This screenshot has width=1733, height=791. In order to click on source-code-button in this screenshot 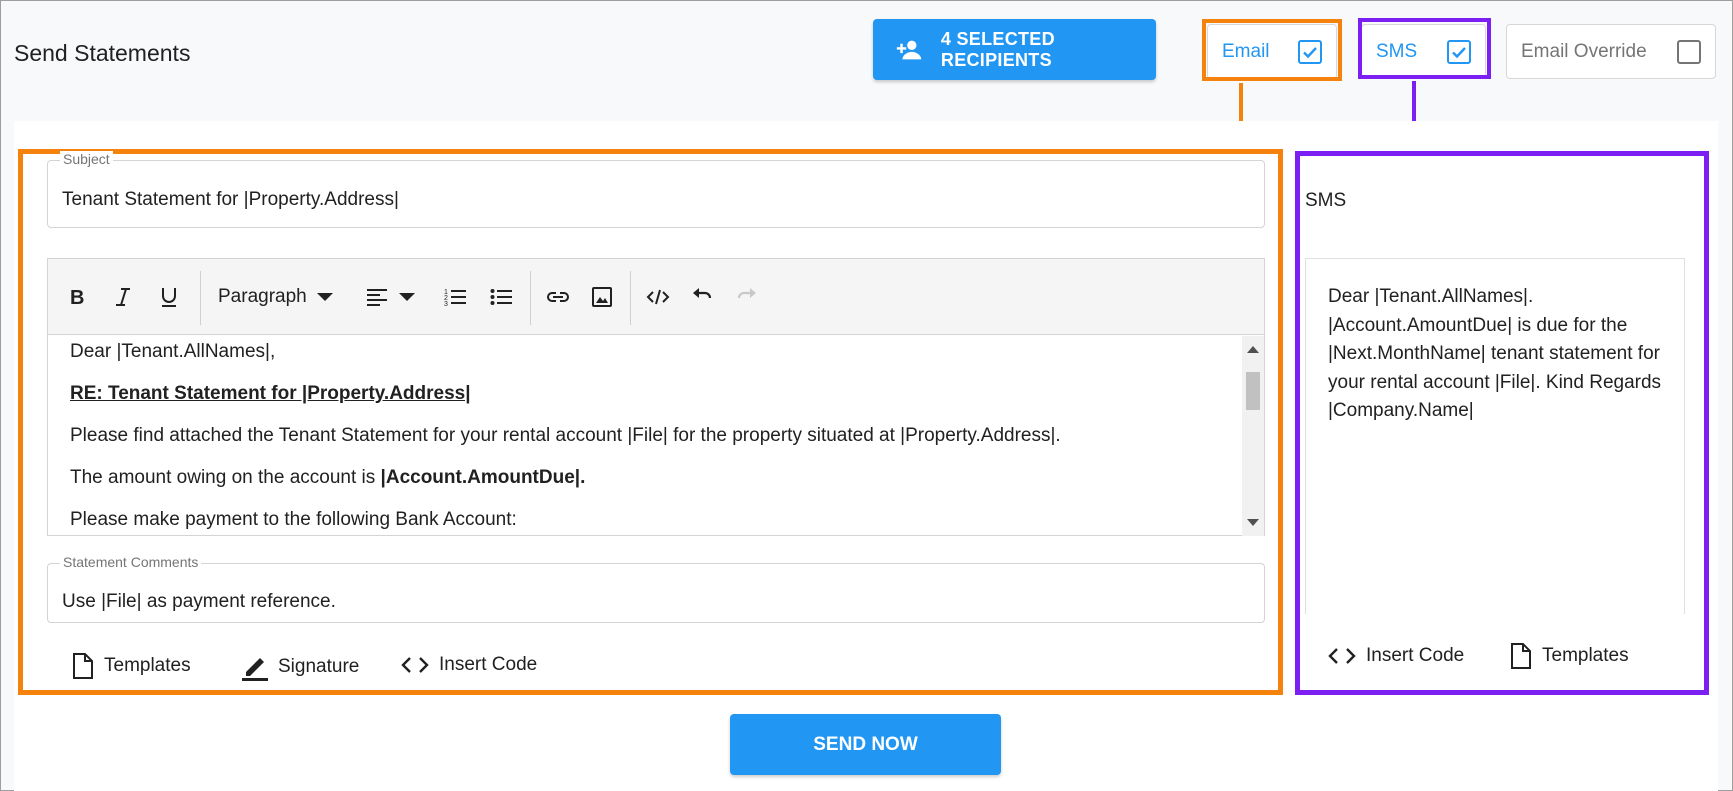, I will do `click(658, 297)`.